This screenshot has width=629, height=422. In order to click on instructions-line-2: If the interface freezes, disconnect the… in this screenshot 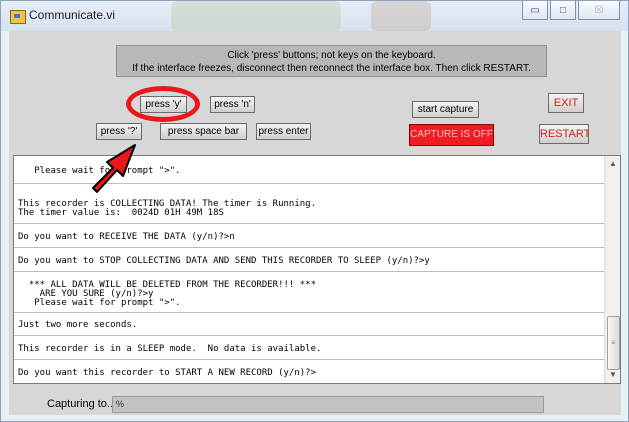, I will do `click(331, 68)`.